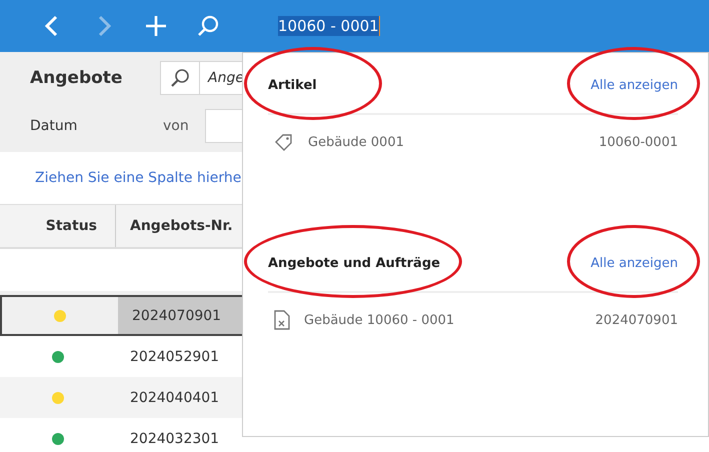 Image resolution: width=709 pixels, height=452 pixels. I want to click on result-name: Gebäude 0001, so click(356, 142).